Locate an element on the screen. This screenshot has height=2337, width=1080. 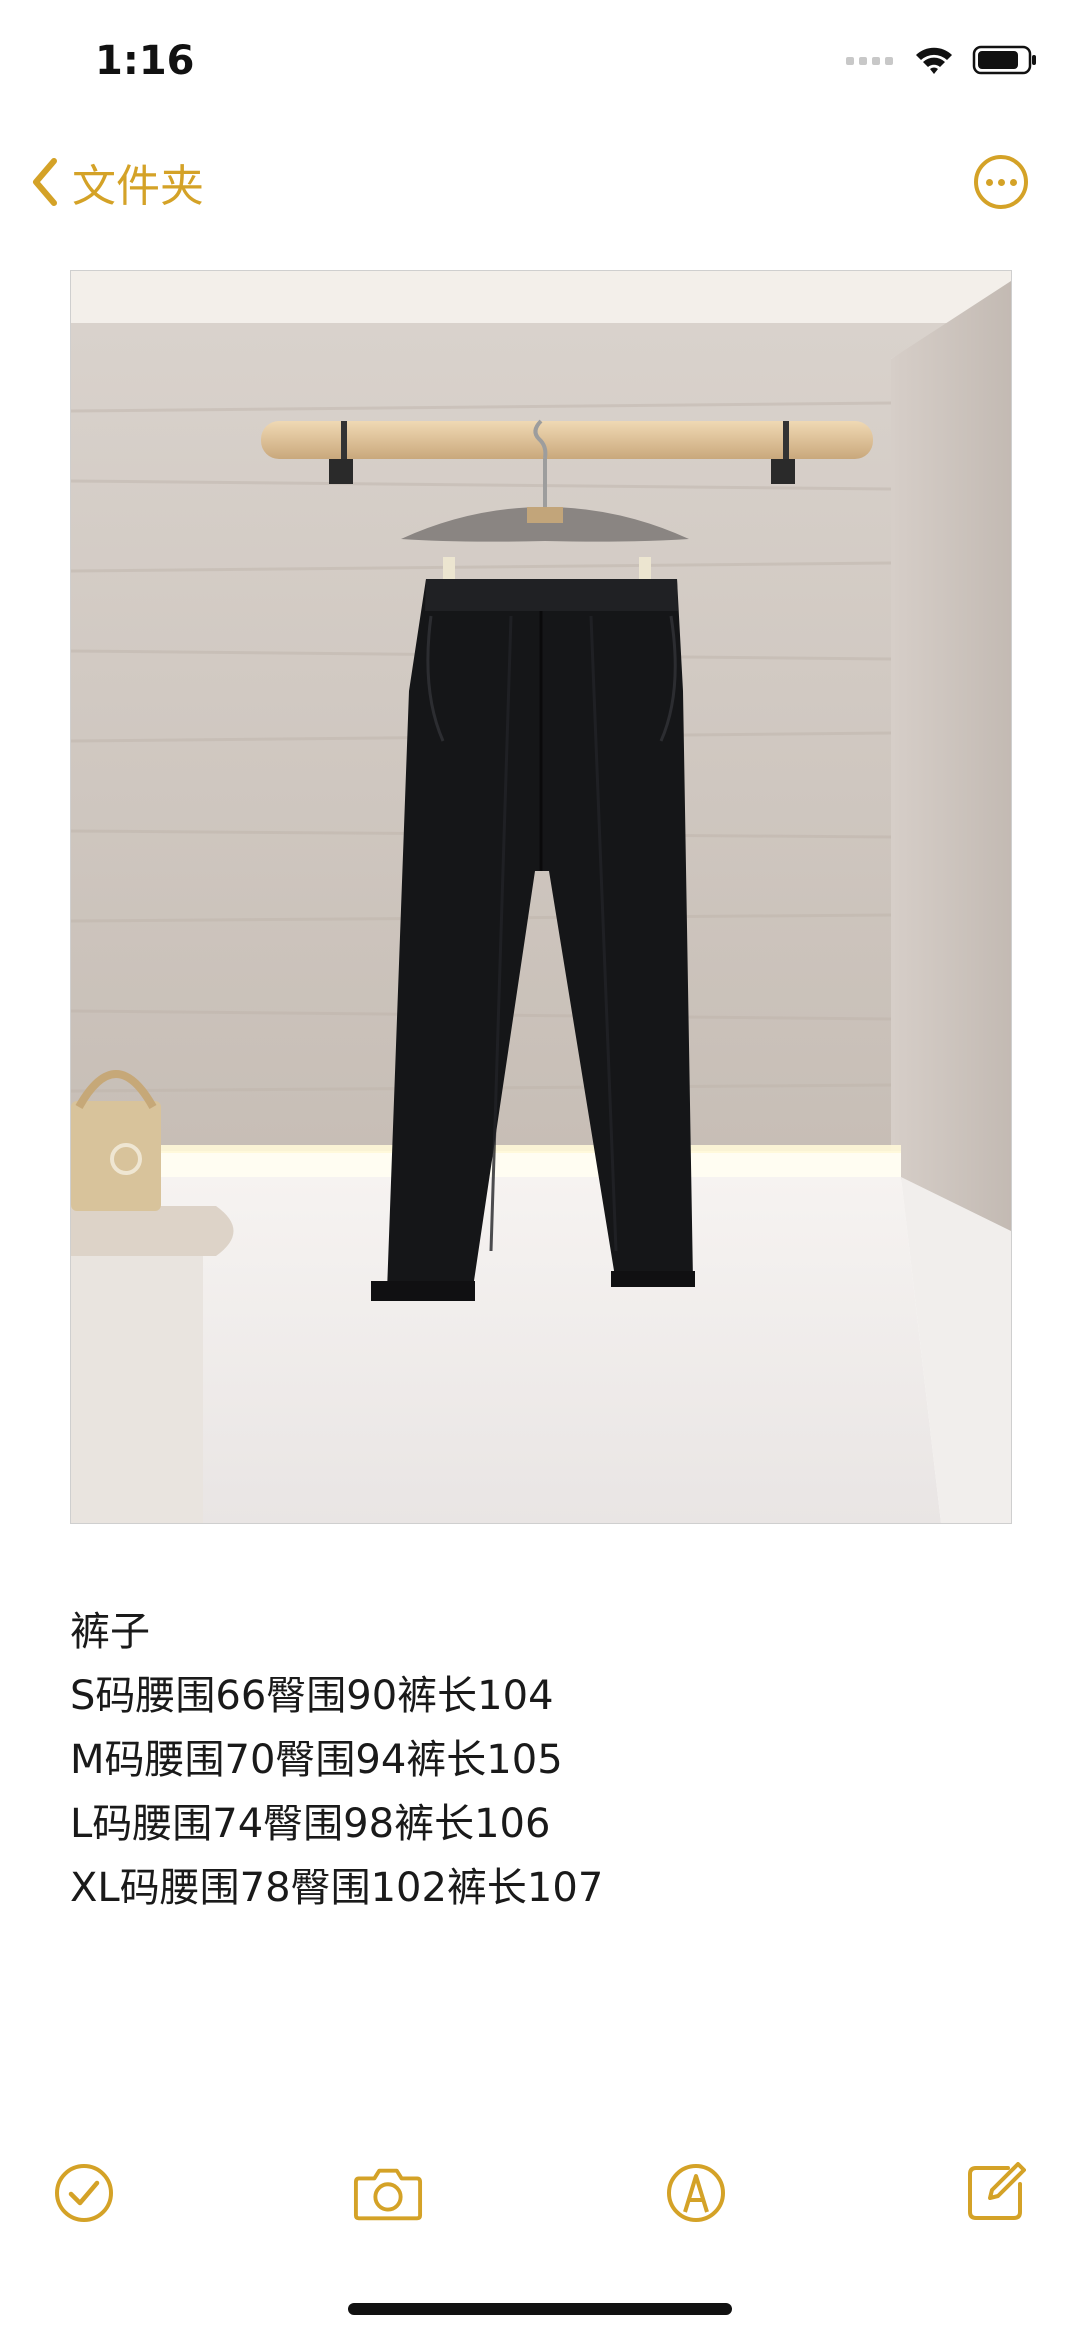
markup-button is located at coordinates (696, 2193).